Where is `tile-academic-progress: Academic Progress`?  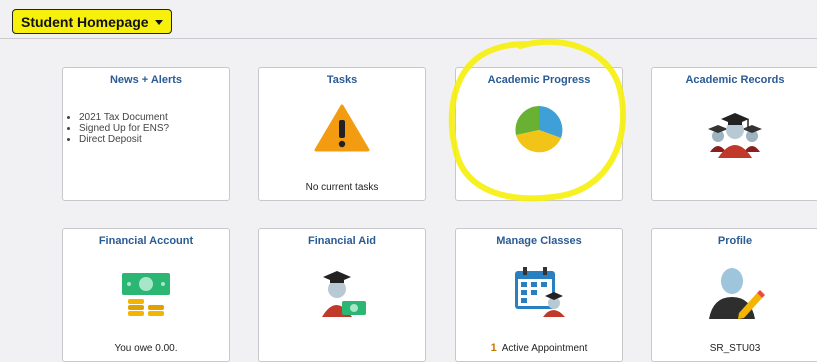 tile-academic-progress: Academic Progress is located at coordinates (539, 134).